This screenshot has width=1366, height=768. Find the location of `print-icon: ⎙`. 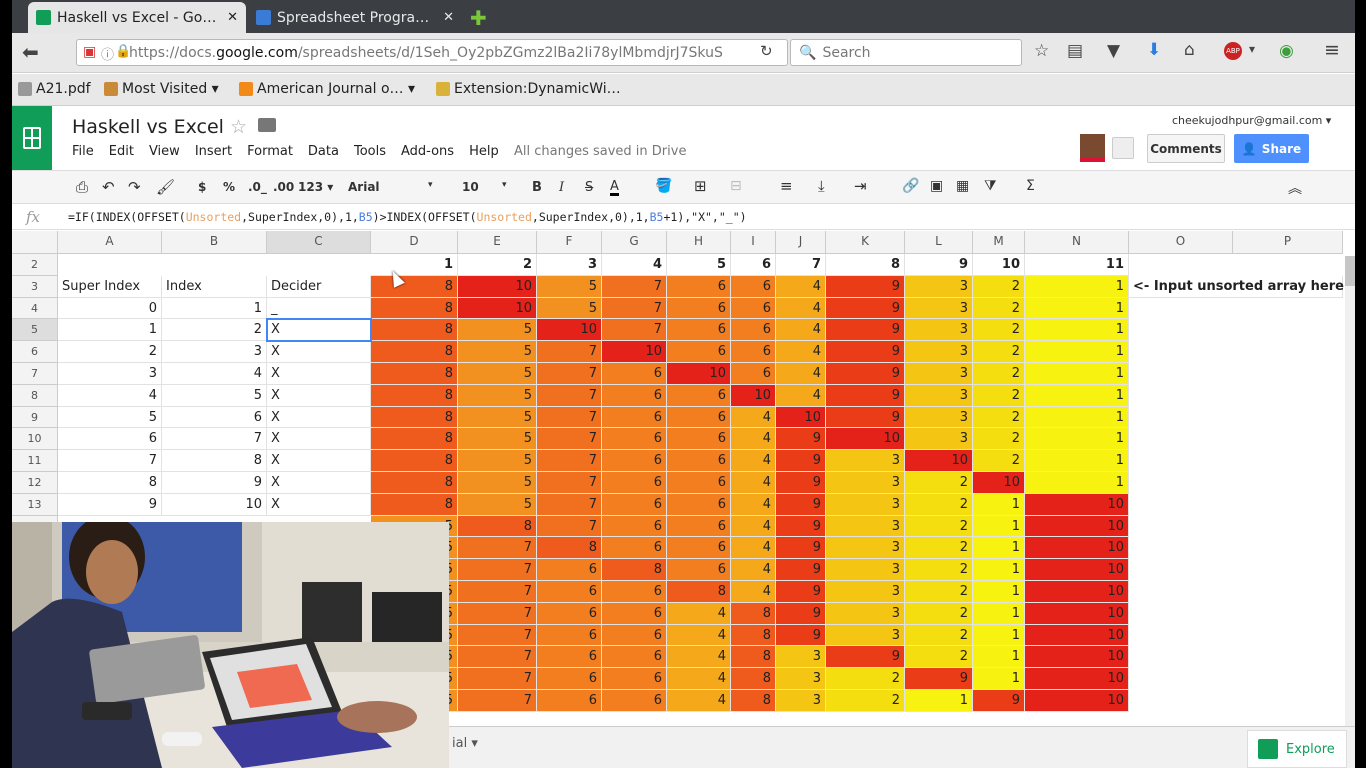

print-icon: ⎙ is located at coordinates (82, 187).